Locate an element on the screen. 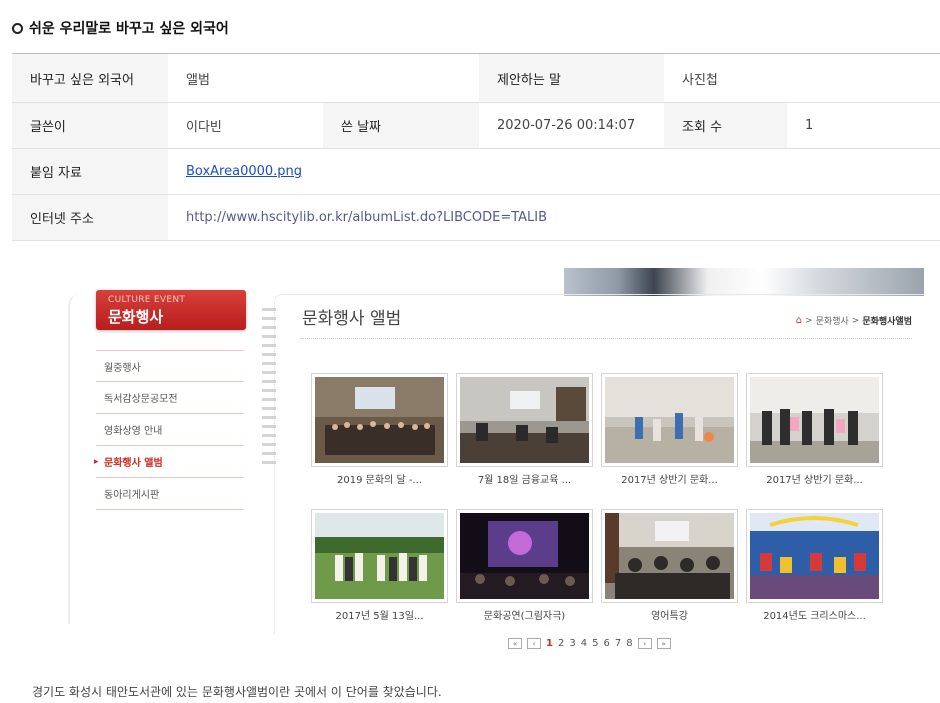 The height and width of the screenshot is (703, 940). sidebar-item-movie-screening: 영화상영 안내 is located at coordinates (170, 430).